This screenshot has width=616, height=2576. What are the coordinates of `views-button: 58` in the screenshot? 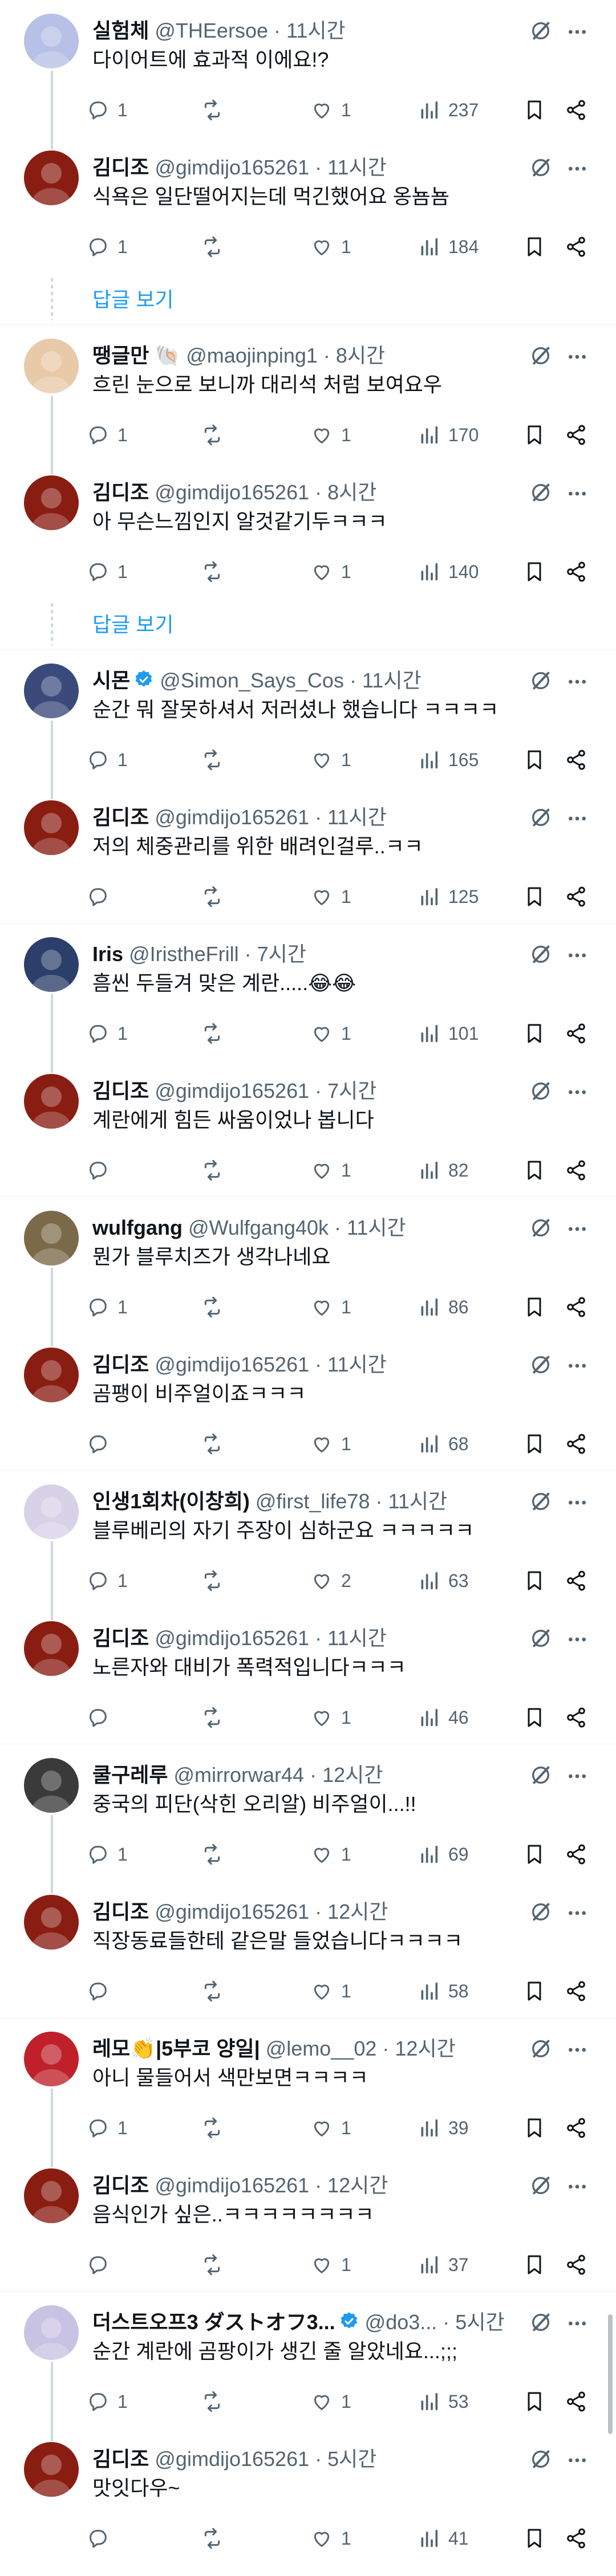 It's located at (444, 1991).